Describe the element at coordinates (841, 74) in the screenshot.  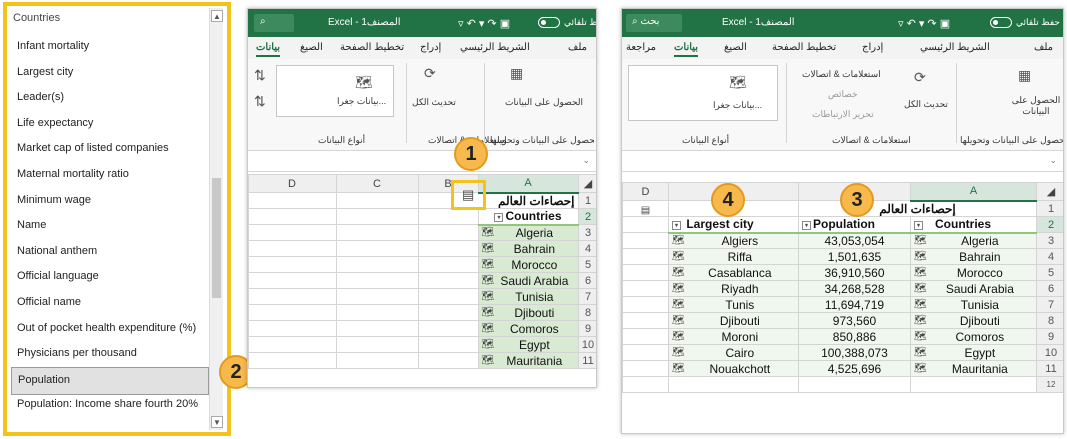
I see `queries-connections-button: استعلامات & اتصالات` at that location.